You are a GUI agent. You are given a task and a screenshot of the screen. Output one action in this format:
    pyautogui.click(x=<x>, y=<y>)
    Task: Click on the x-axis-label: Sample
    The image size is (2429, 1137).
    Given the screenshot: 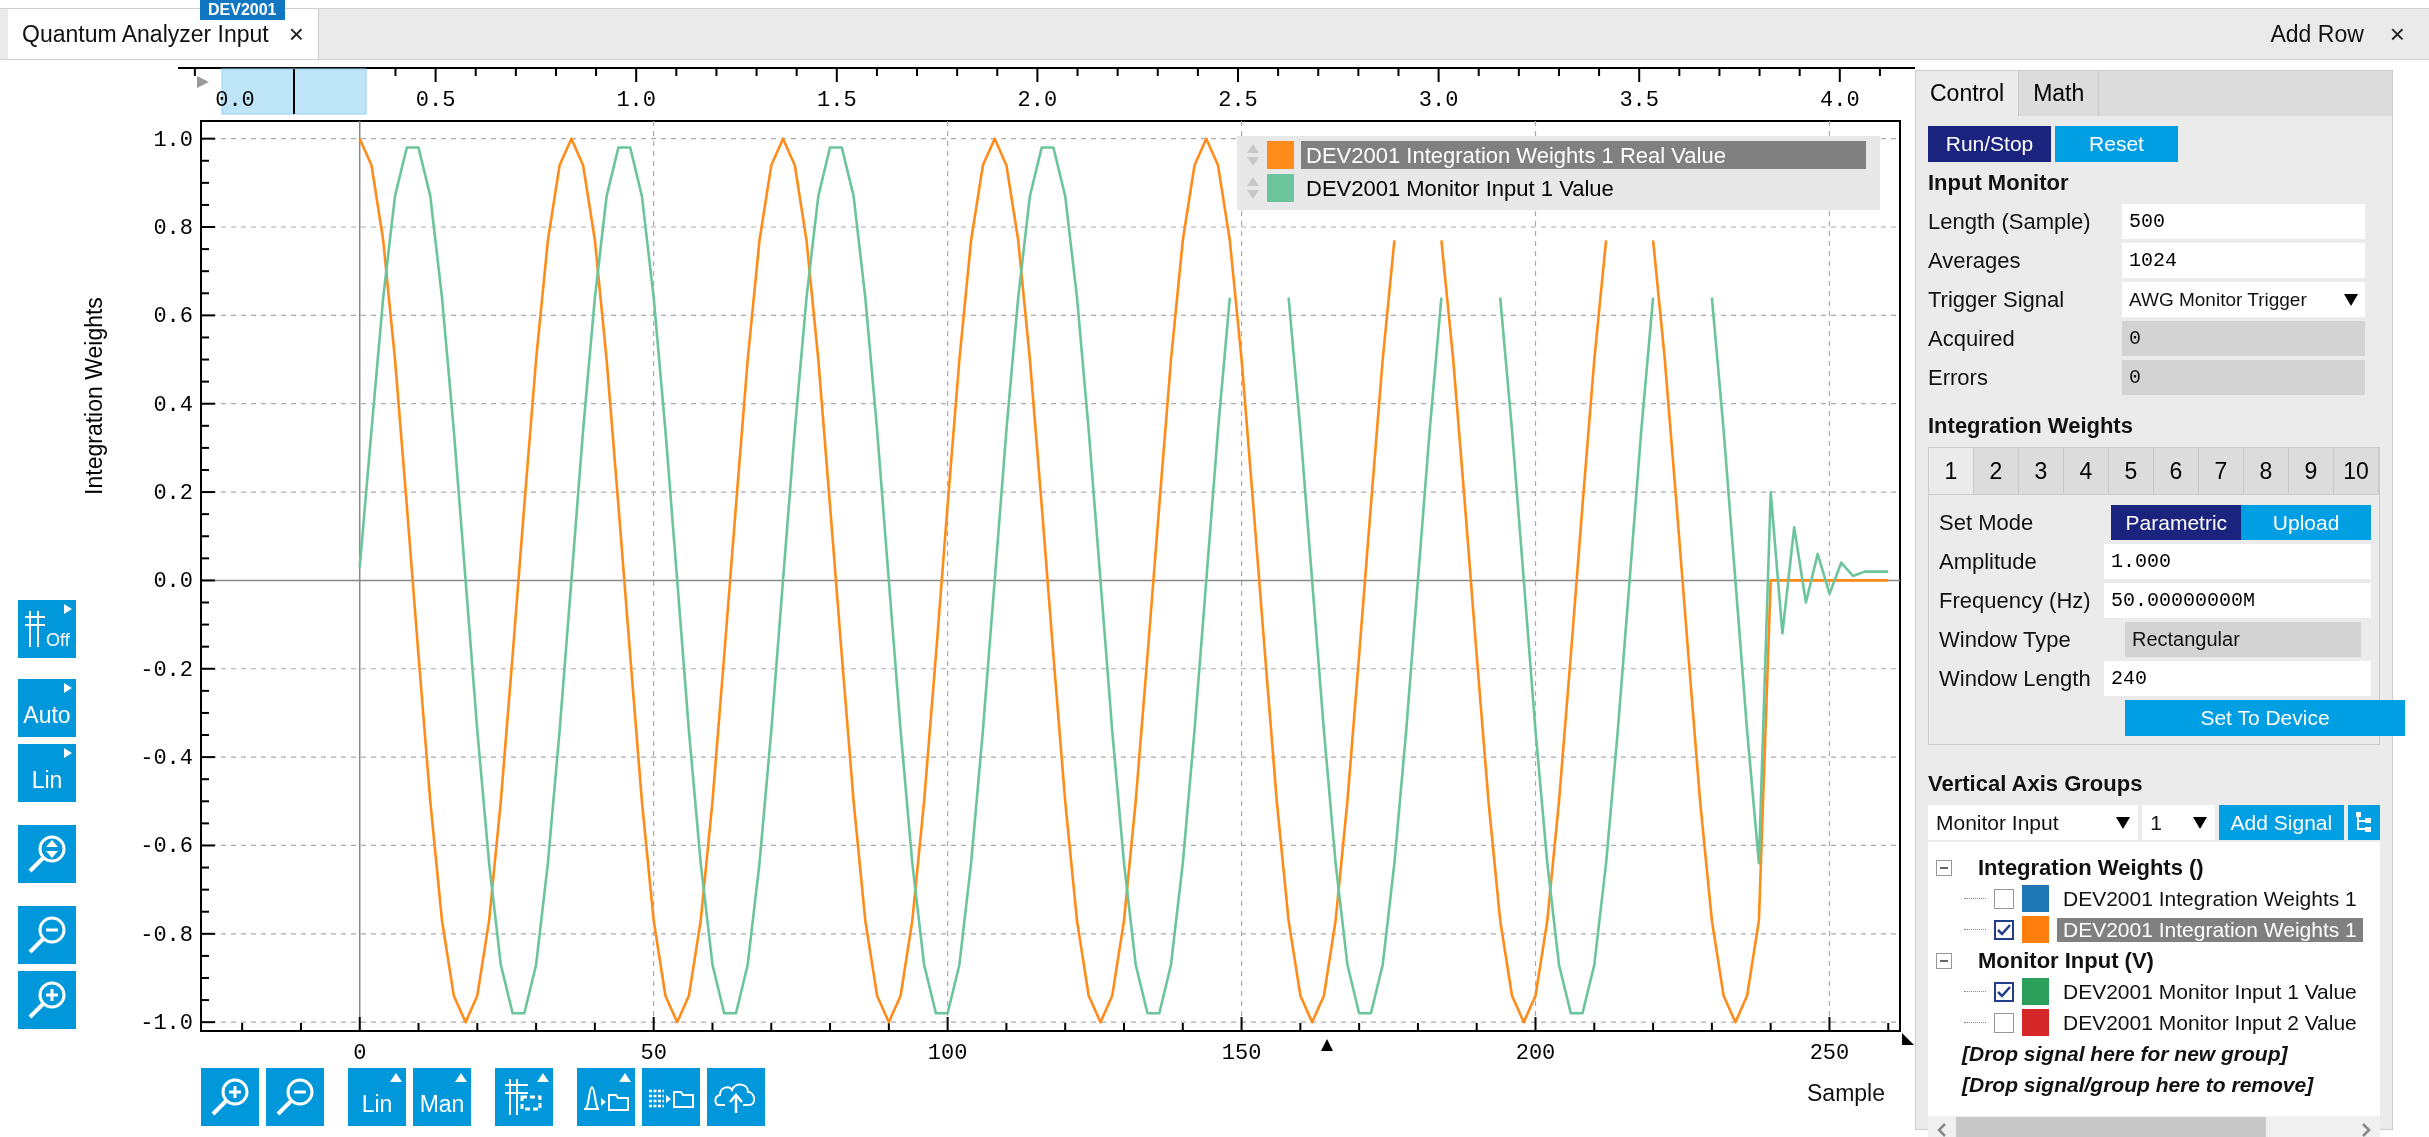 What is the action you would take?
    pyautogui.click(x=1846, y=1093)
    